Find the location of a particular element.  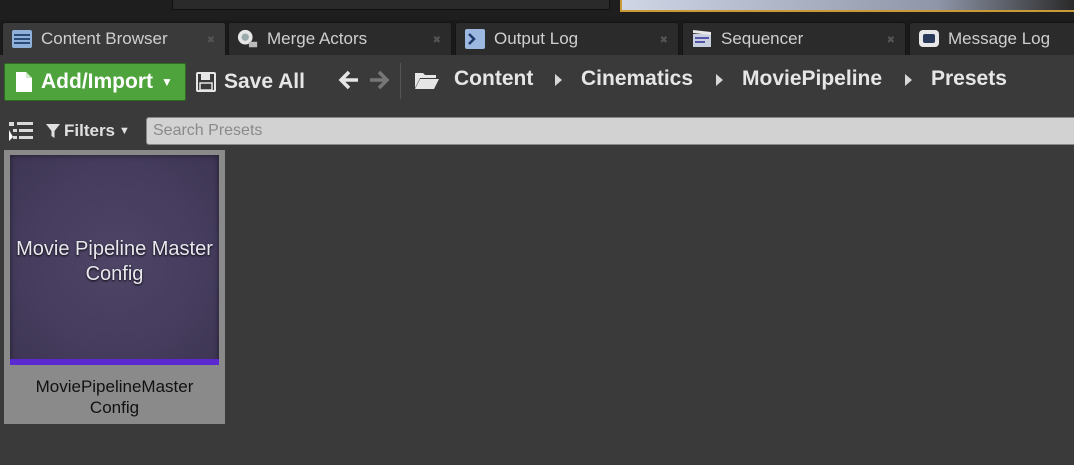

save-all-button: Save All is located at coordinates (250, 82).